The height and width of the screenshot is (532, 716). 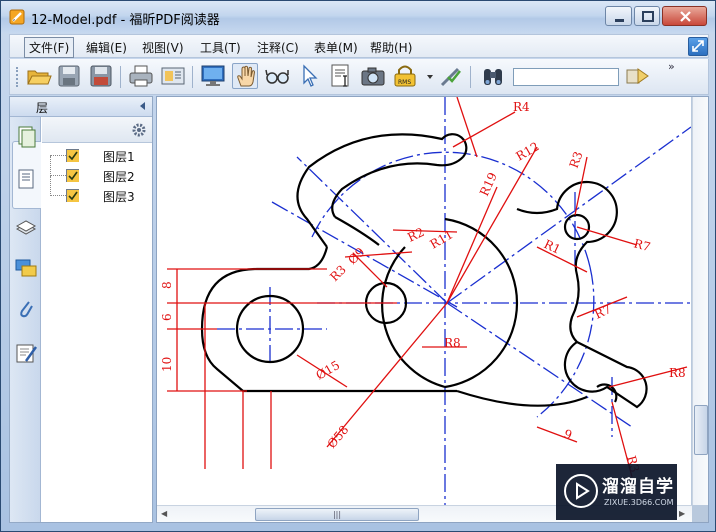 What do you see at coordinates (336, 47) in the screenshot?
I see `menu-form: 表单(M)` at bounding box center [336, 47].